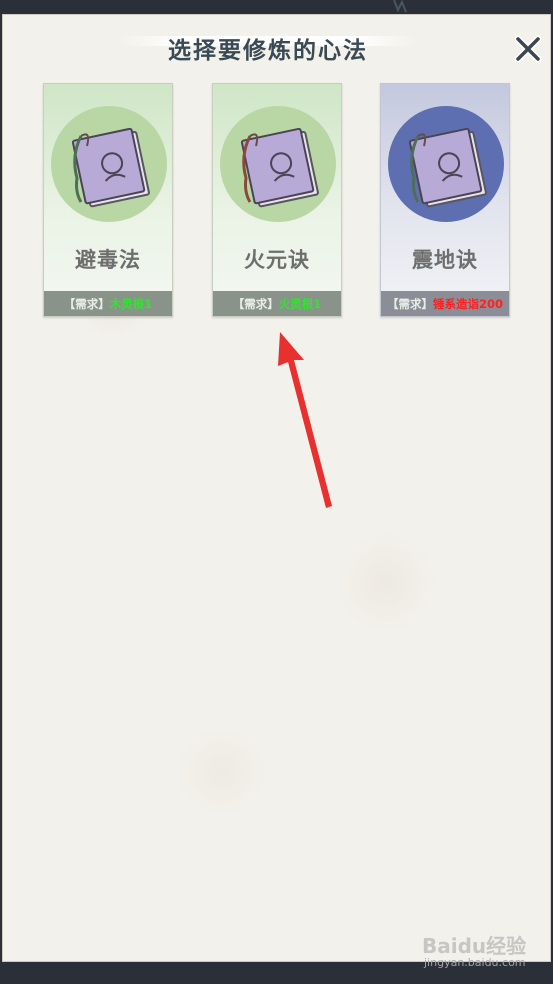  What do you see at coordinates (445, 259) in the screenshot?
I see `skill-name: 震地诀` at bounding box center [445, 259].